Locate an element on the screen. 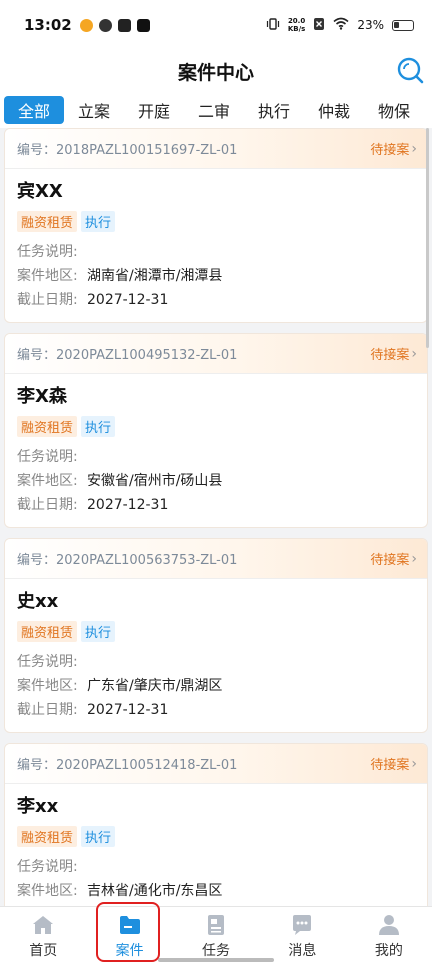 This screenshot has width=432, height=964. case-card-header: 编号：2020PAZL100563753-ZL-01 待接案 › is located at coordinates (216, 559).